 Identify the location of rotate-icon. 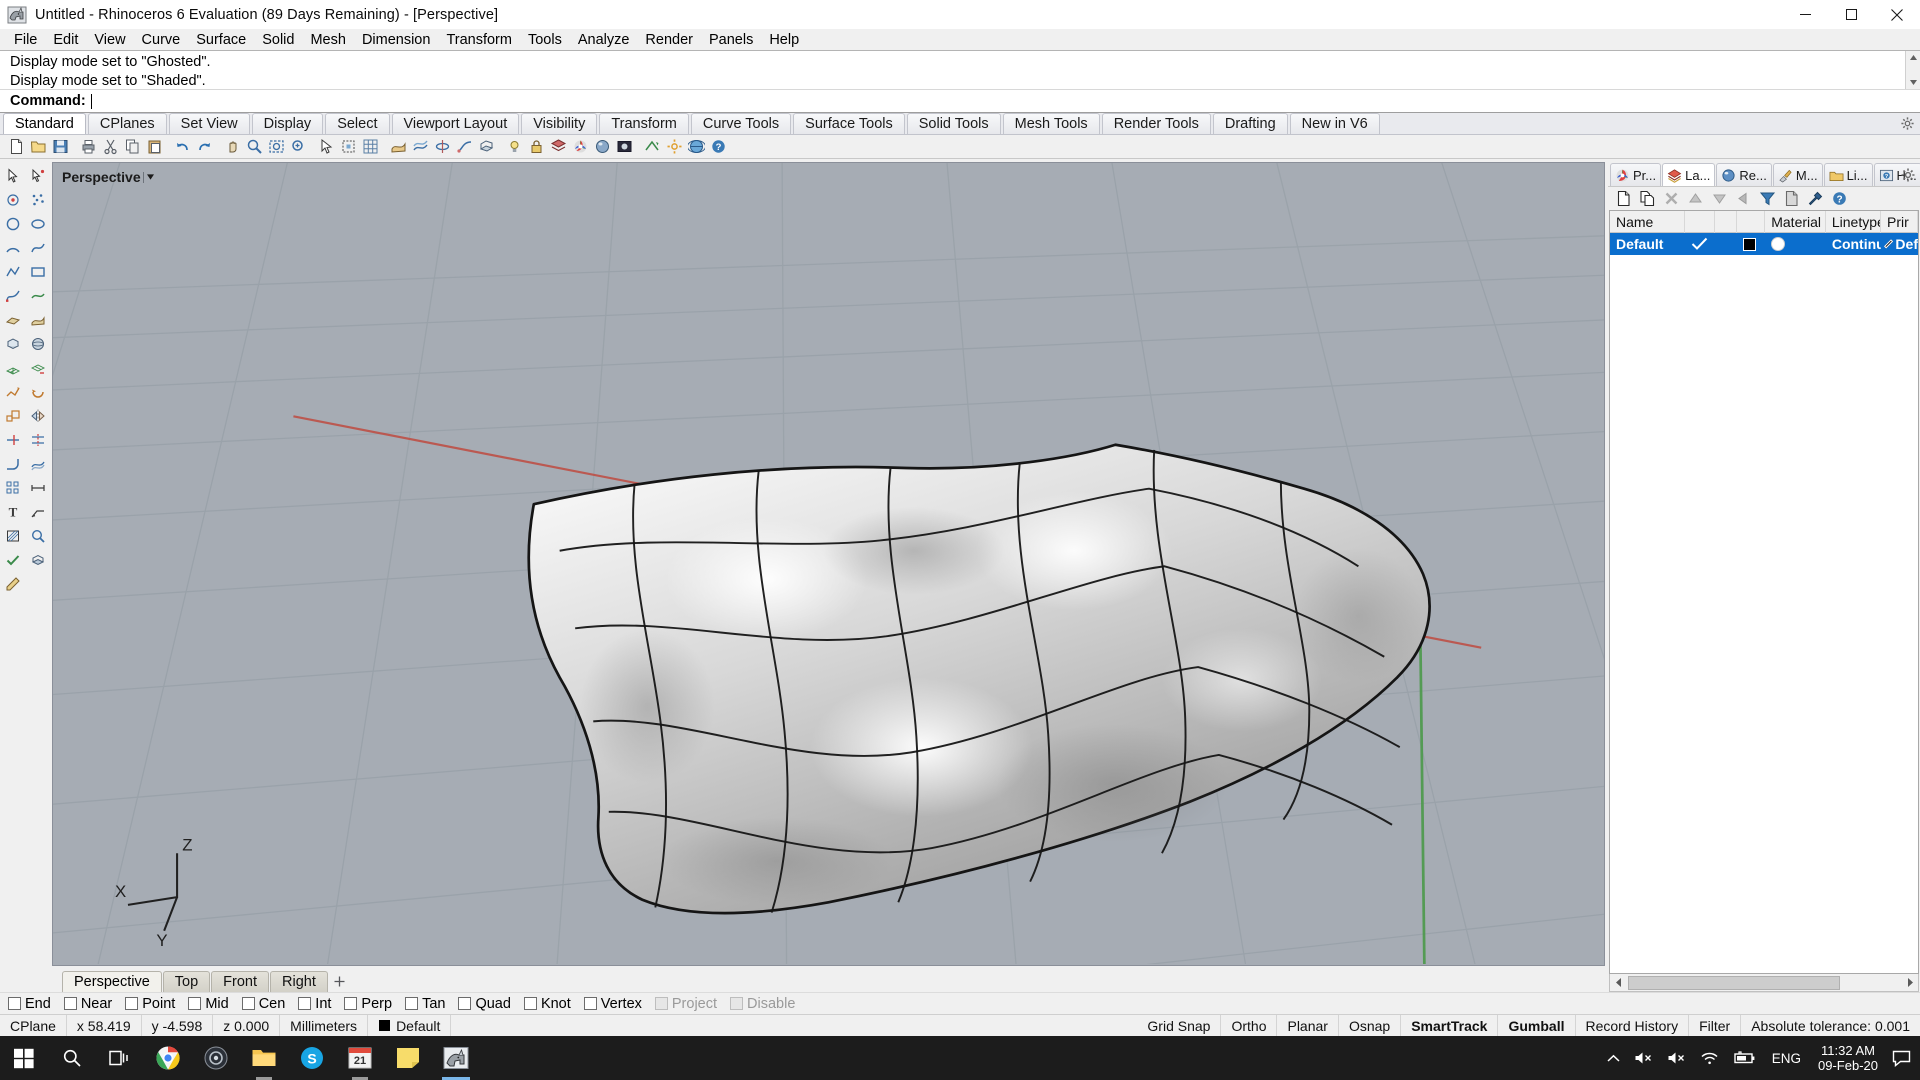
(37, 392).